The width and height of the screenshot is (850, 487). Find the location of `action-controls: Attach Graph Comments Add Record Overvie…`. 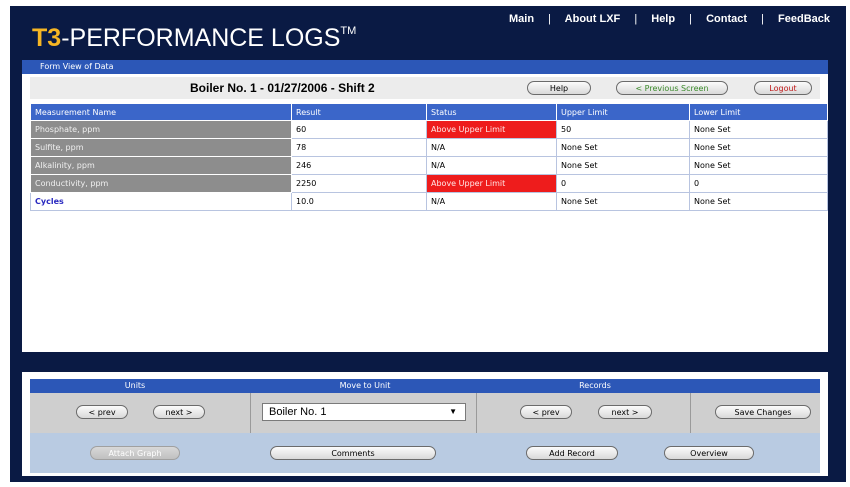

action-controls: Attach Graph Comments Add Record Overvie… is located at coordinates (425, 453).